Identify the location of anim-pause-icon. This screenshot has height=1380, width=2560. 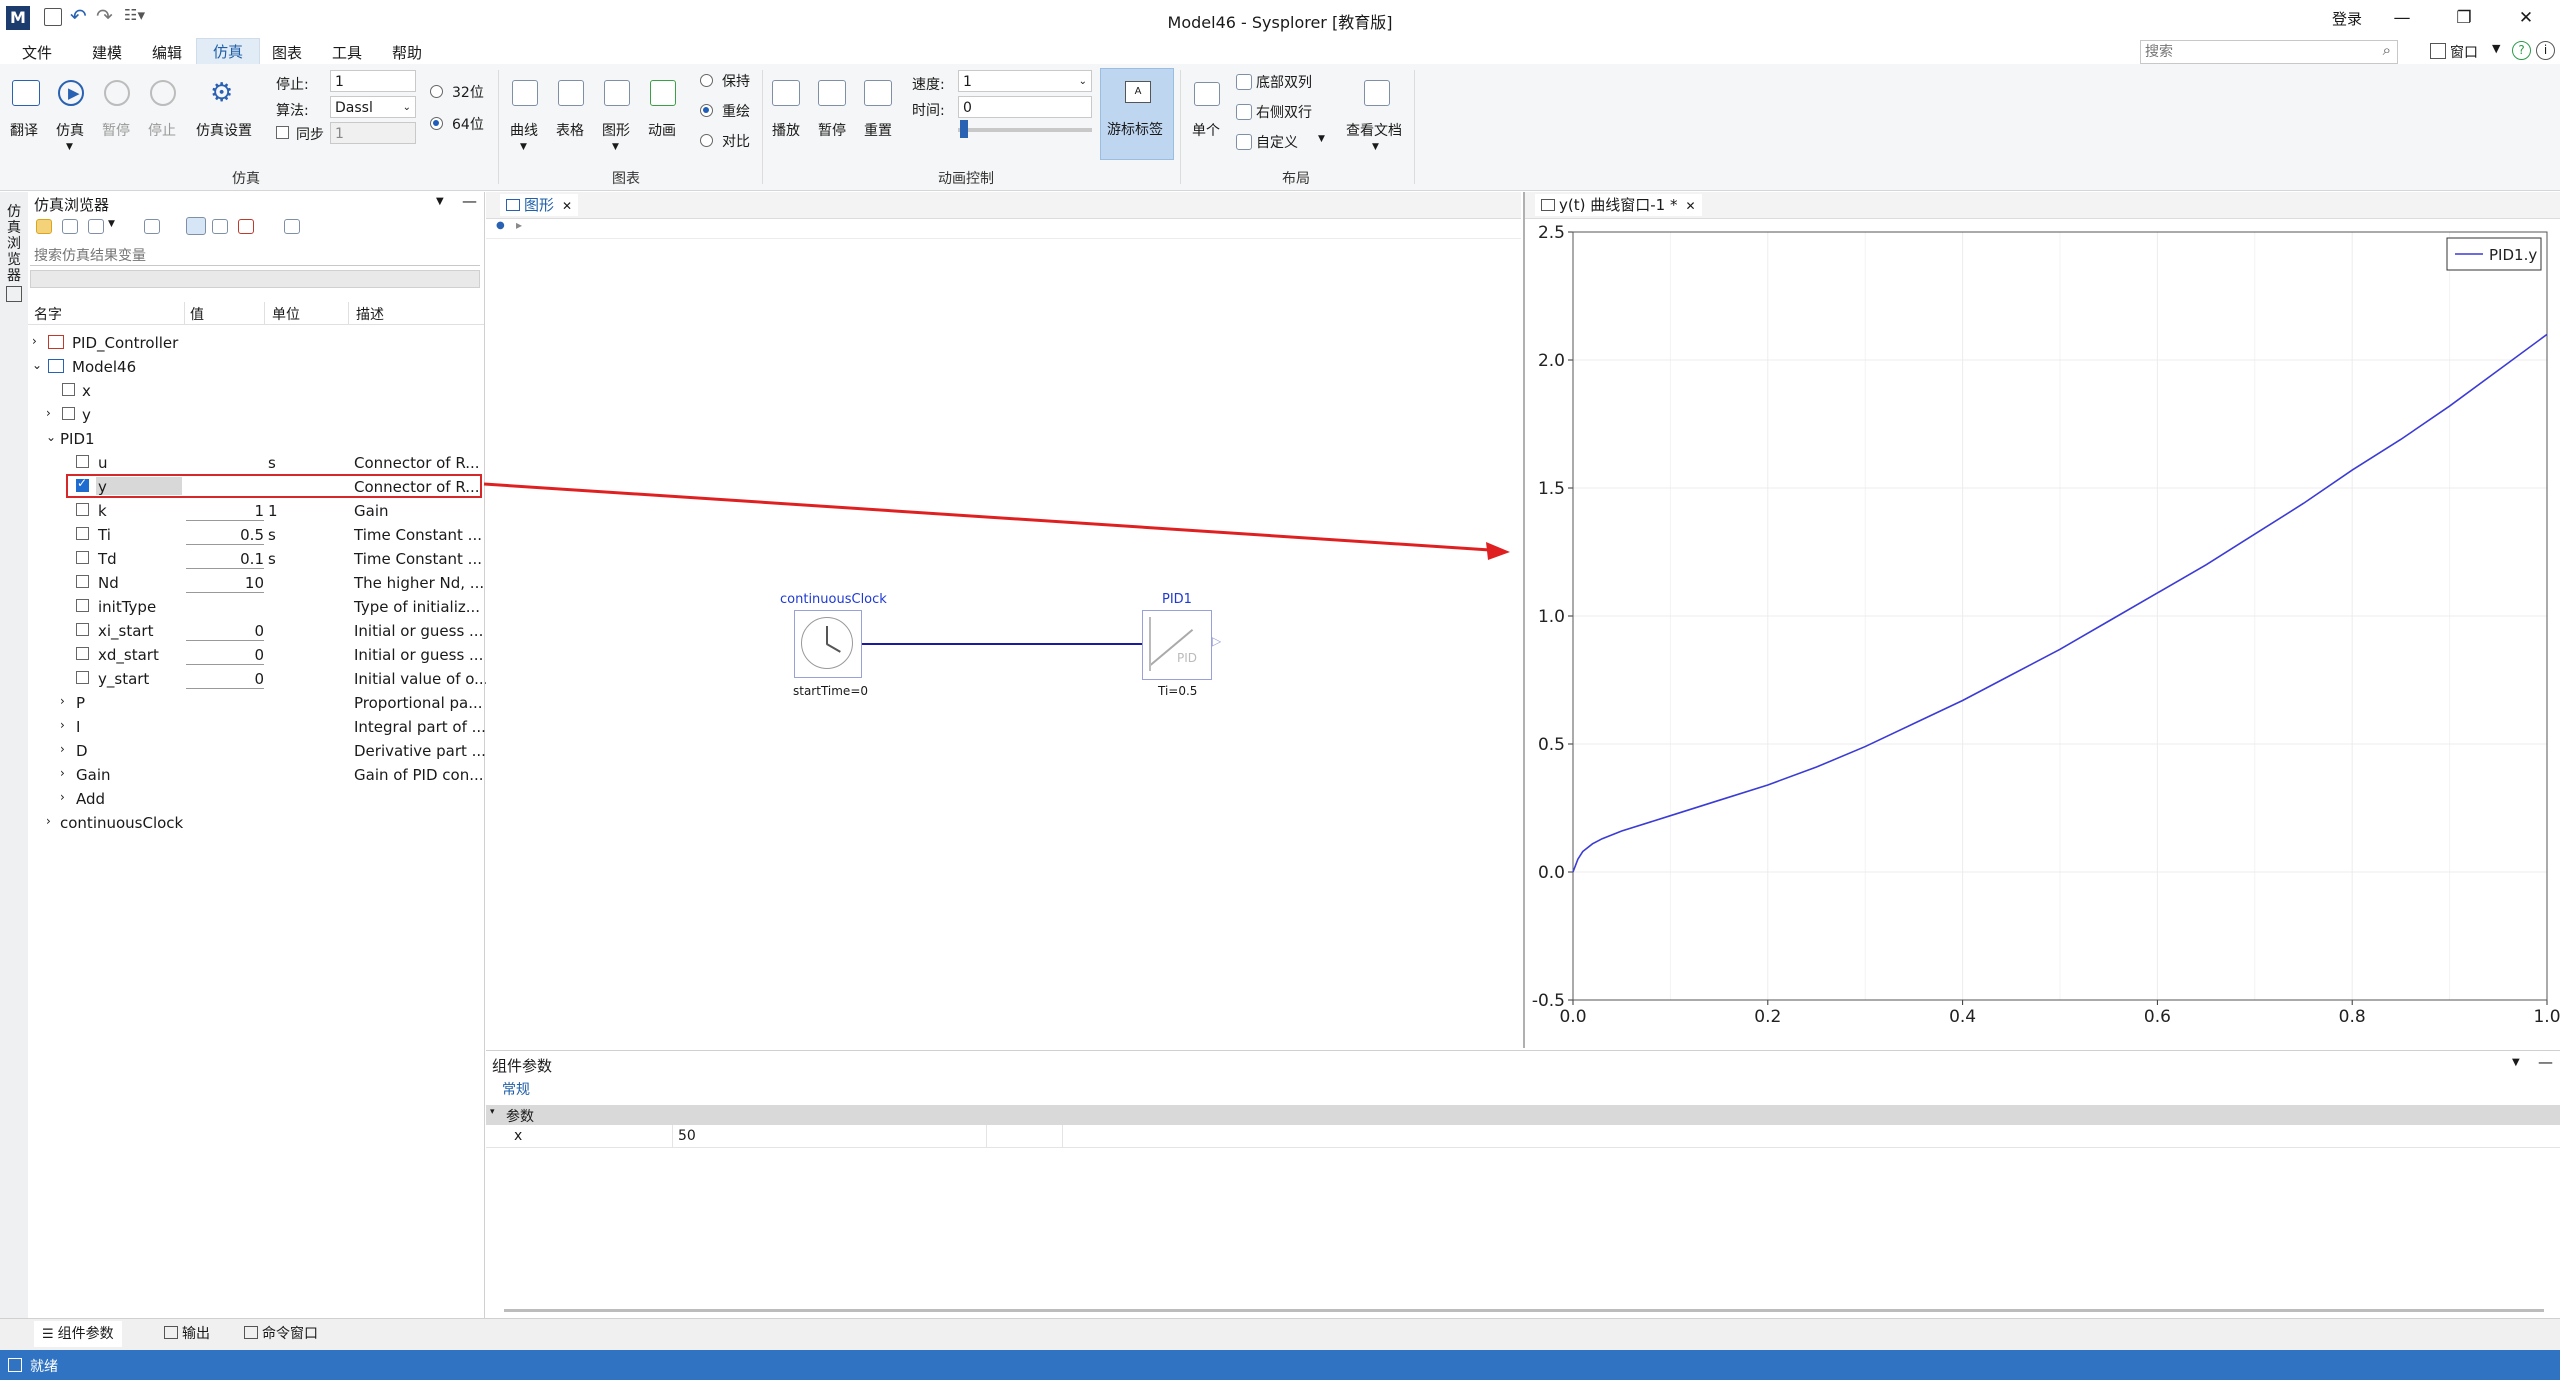
(832, 93).